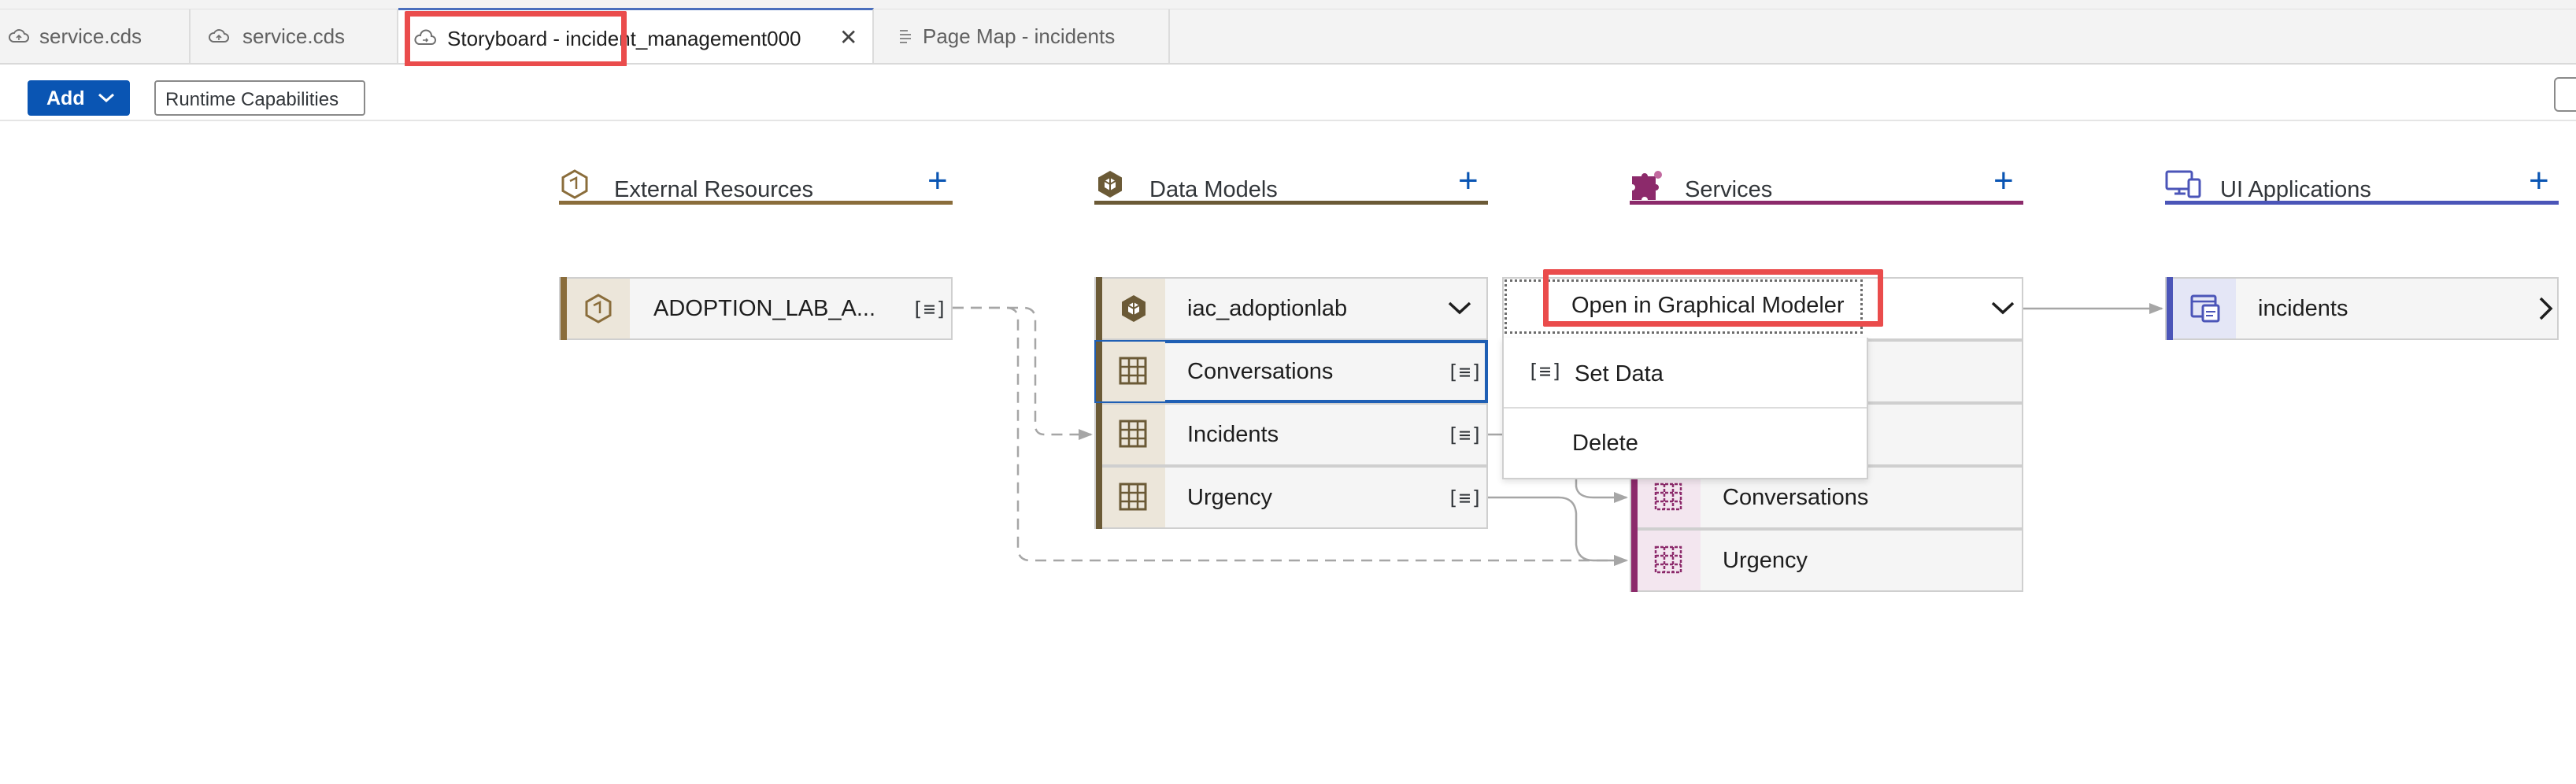  I want to click on menu-item-label: Open in Graphical Modeler, so click(1708, 305).